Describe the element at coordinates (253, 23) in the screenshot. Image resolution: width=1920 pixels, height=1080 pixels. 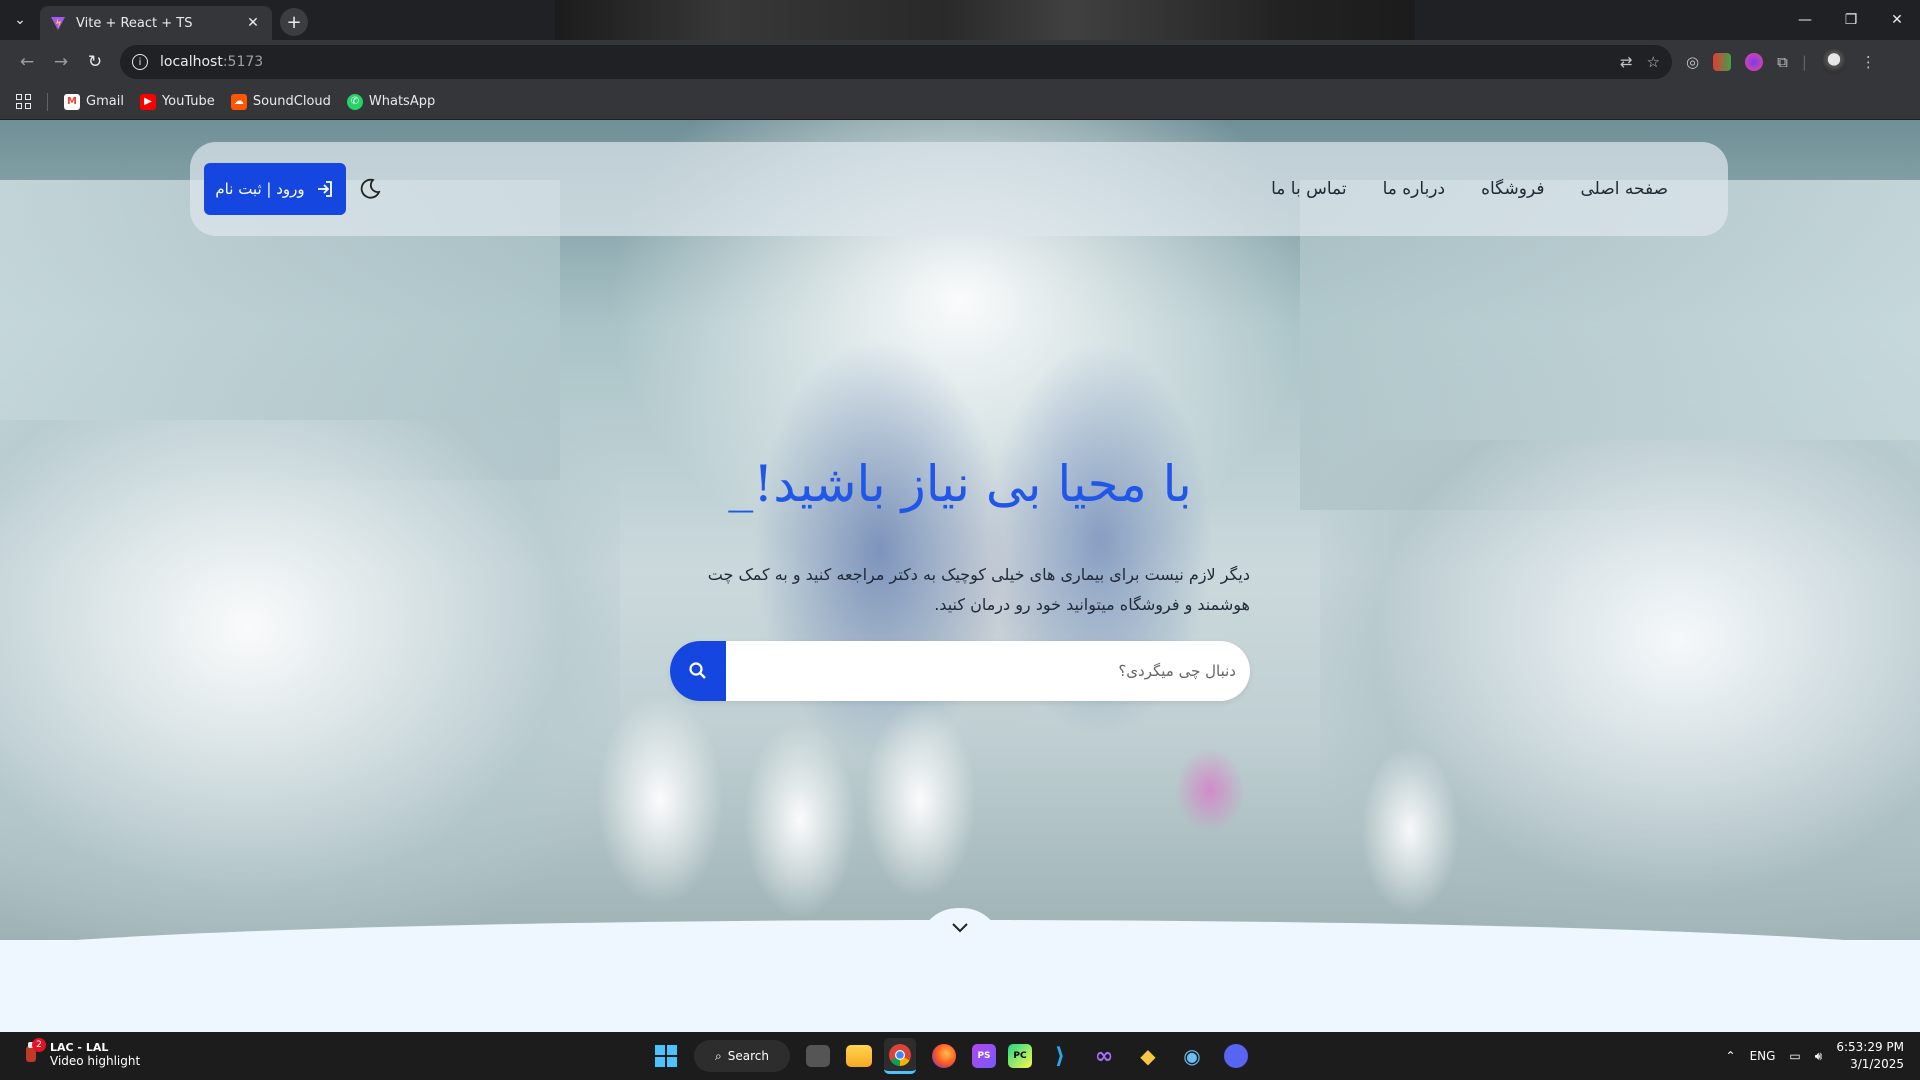
I see `close-tab-icon: ✕` at that location.